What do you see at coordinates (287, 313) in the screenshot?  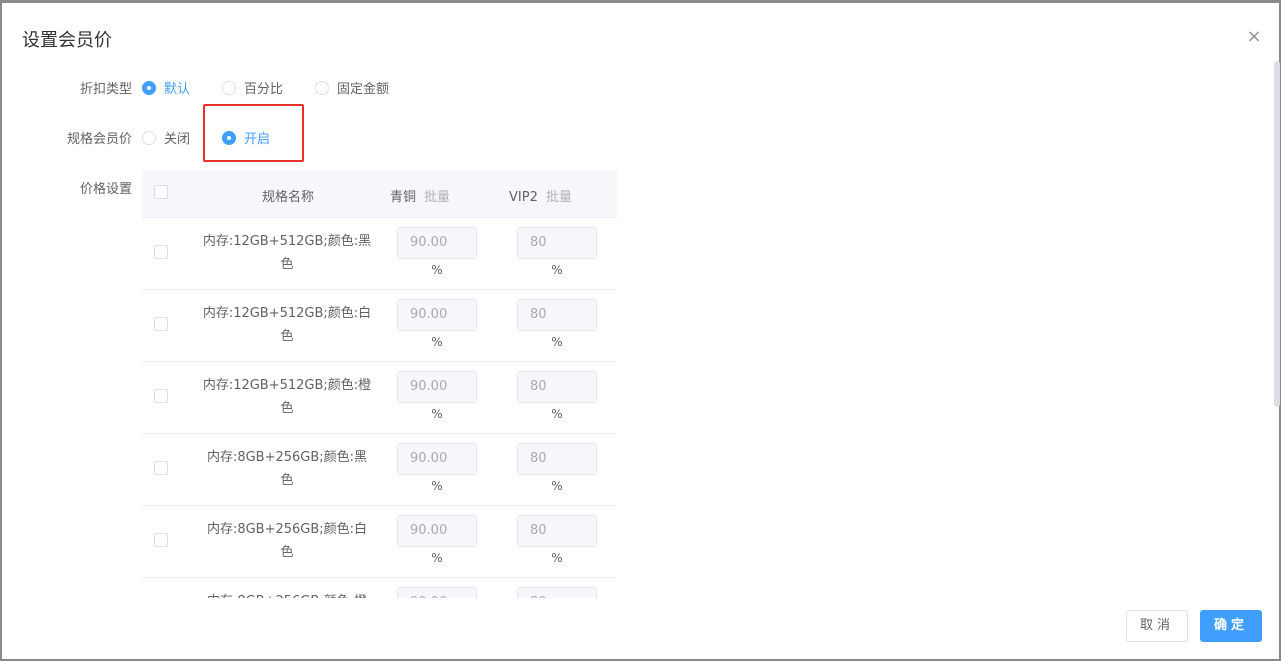 I see `spec-line: 内存:12GB+512GB;颜色:白` at bounding box center [287, 313].